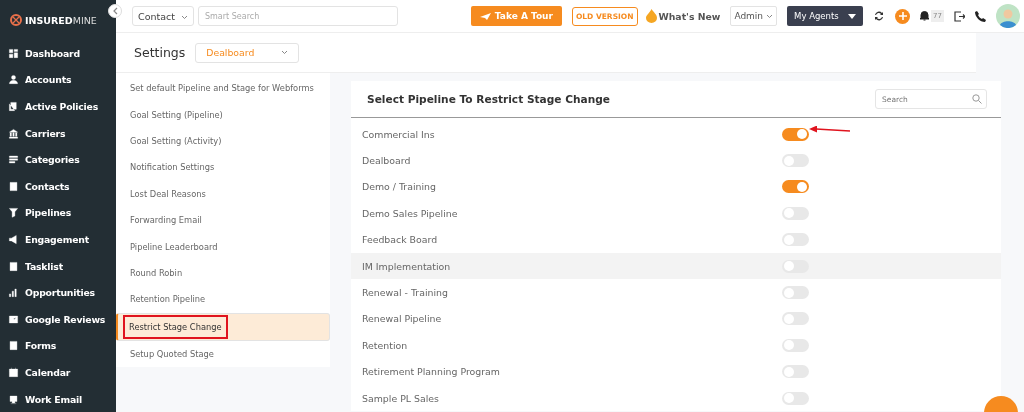  What do you see at coordinates (58, 266) in the screenshot?
I see `sidebar-item: Tasklist` at bounding box center [58, 266].